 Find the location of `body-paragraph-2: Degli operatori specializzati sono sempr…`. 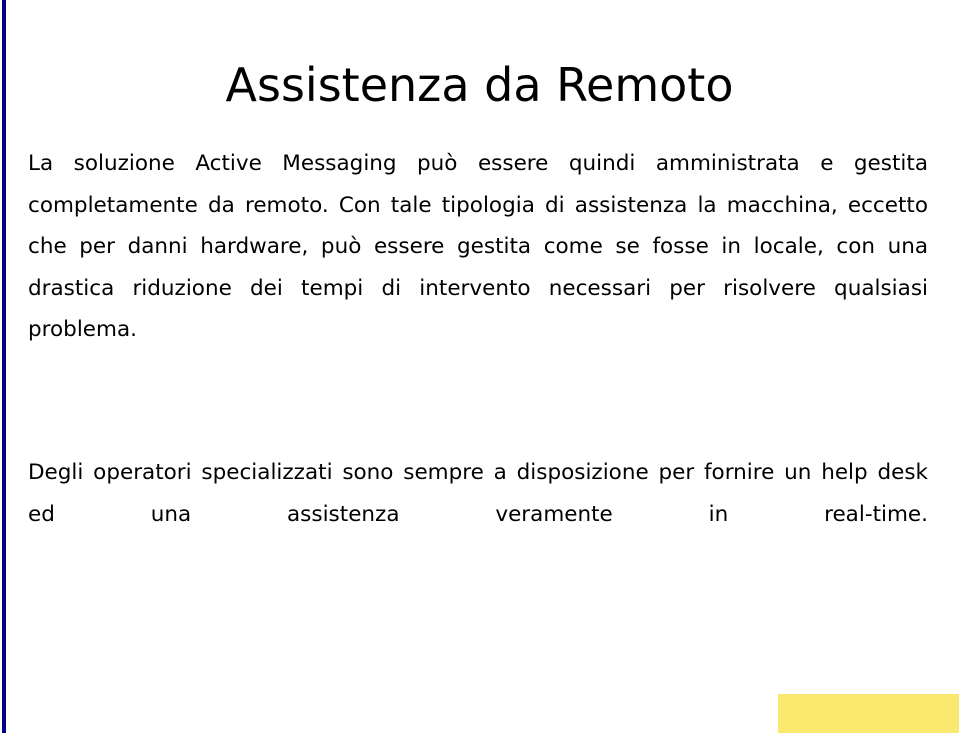

body-paragraph-2: Degli operatori specializzati sono sempr… is located at coordinates (478, 493).